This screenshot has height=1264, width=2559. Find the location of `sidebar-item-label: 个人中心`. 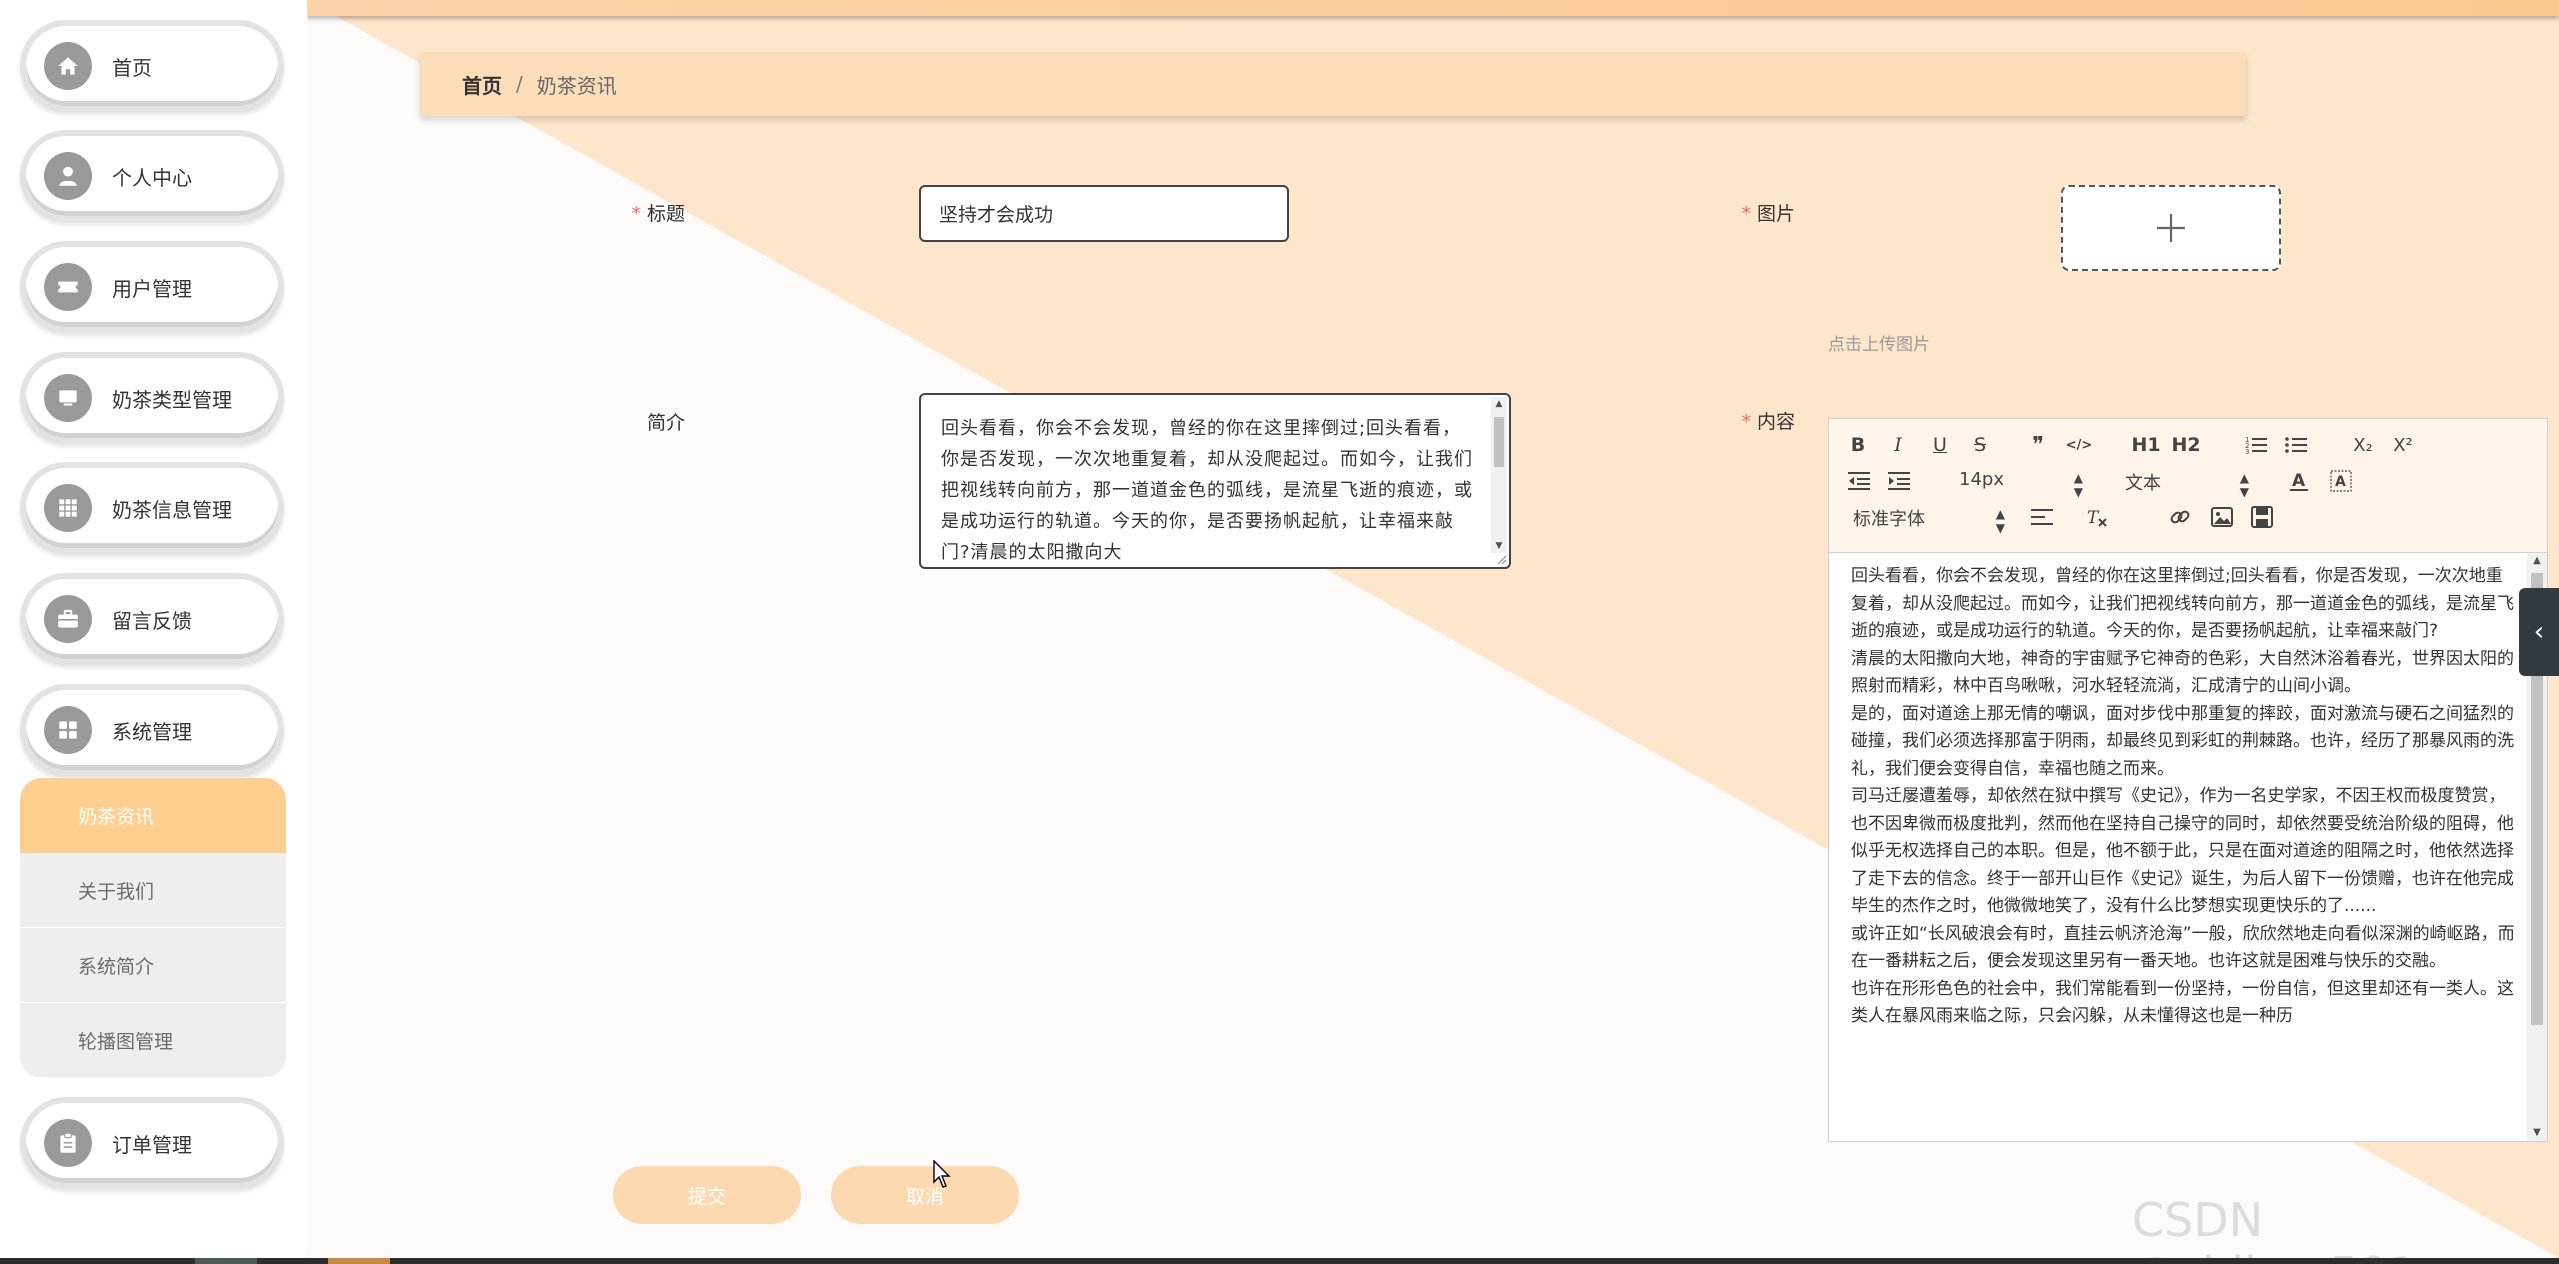

sidebar-item-label: 个人中心 is located at coordinates (152, 177).